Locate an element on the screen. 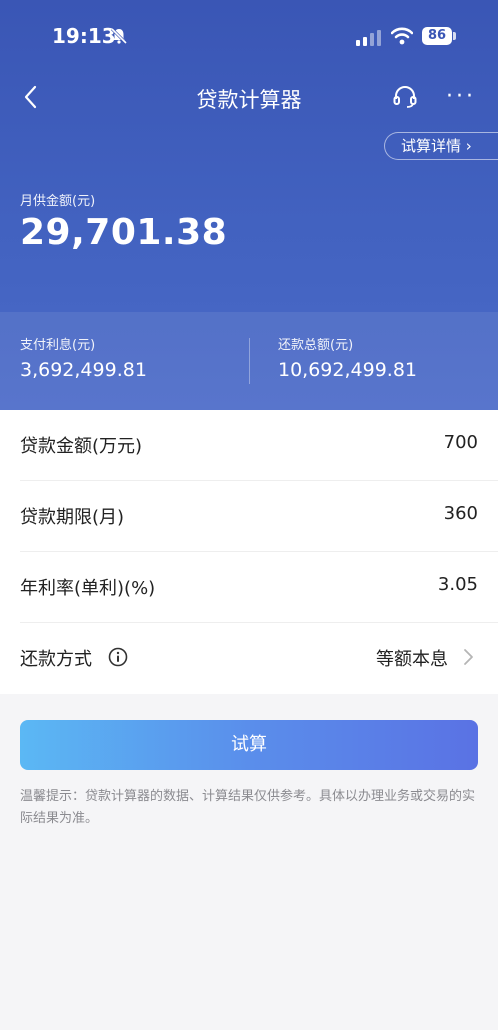  loan-term-row: 贷款期限(月) 360 is located at coordinates (249, 516).